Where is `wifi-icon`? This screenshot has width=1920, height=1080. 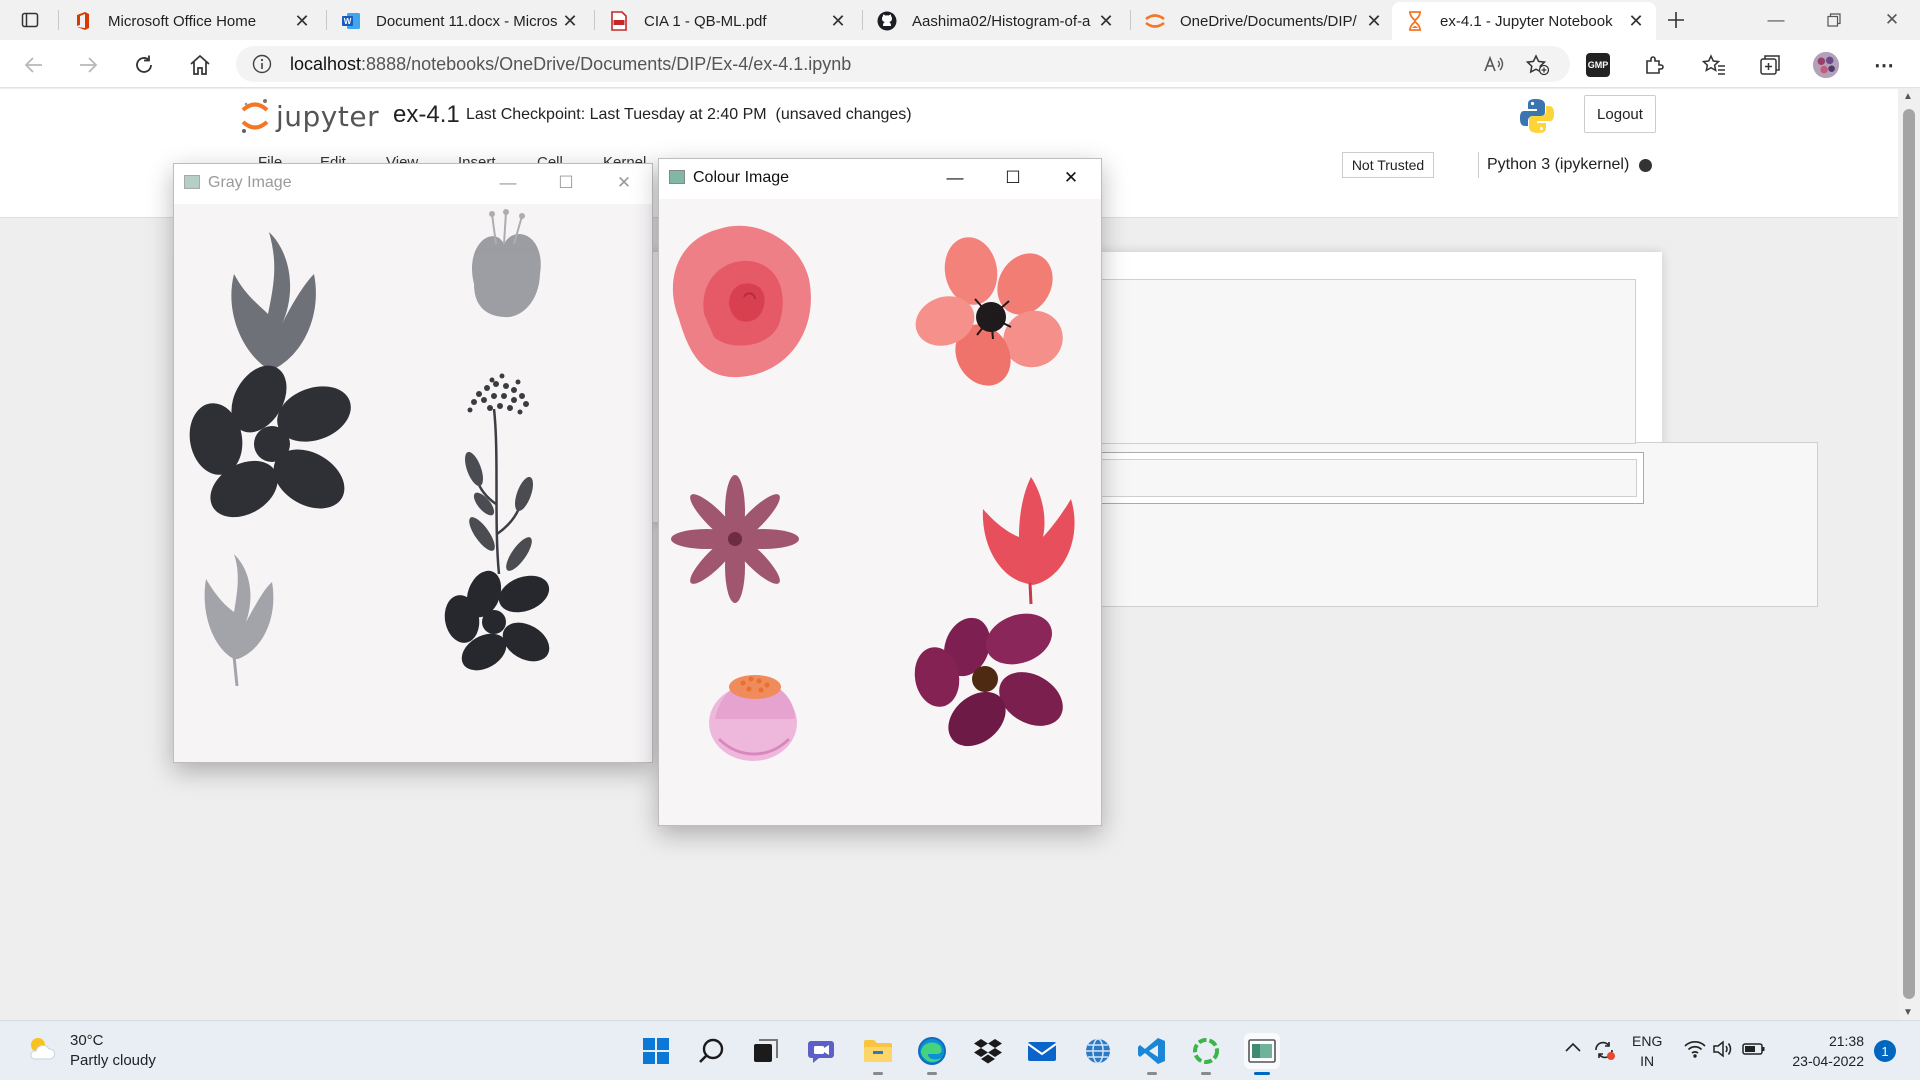
wifi-icon is located at coordinates (1695, 1051).